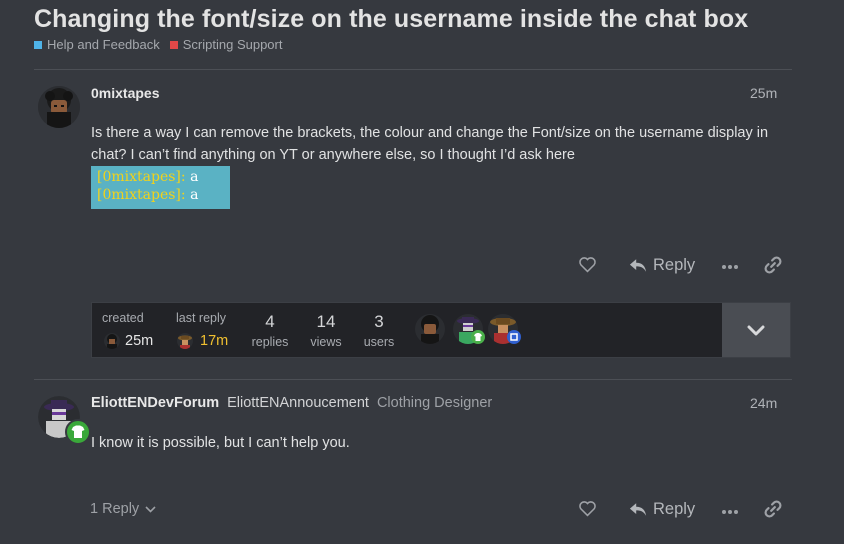  I want to click on category-help-and-feedback: Help and Feedback, so click(97, 44).